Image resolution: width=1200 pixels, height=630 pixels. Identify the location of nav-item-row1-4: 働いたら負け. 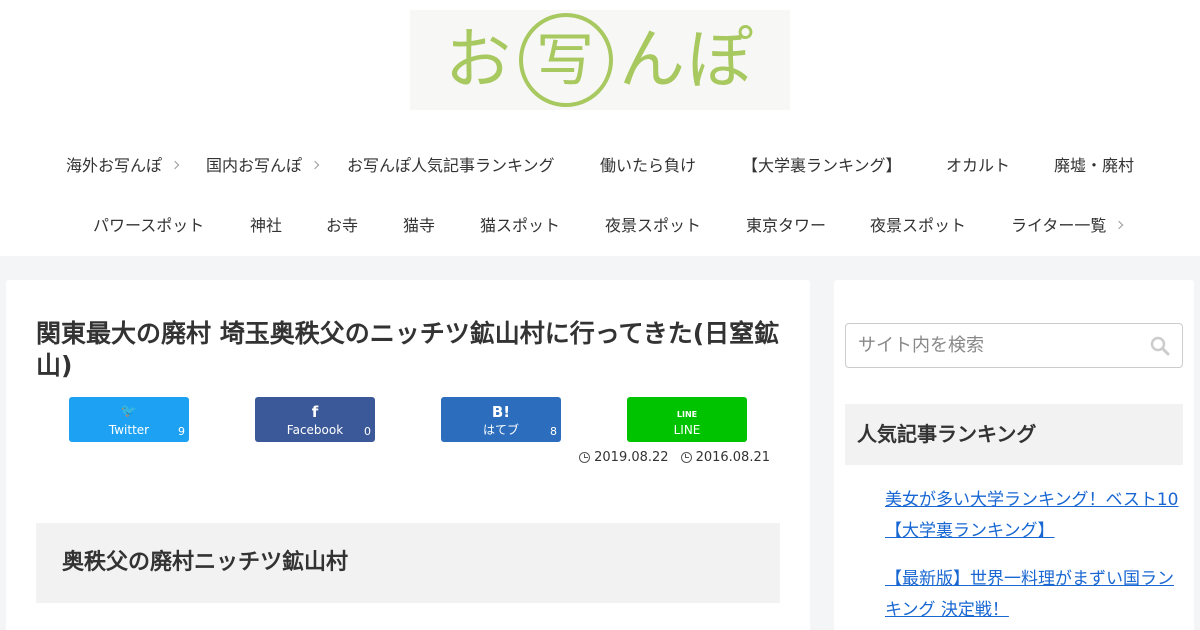
(648, 166).